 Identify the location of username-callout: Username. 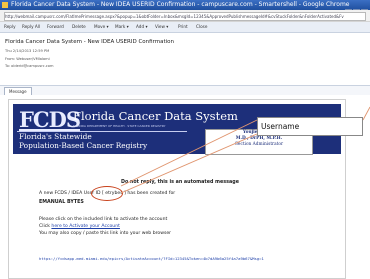
(310, 126).